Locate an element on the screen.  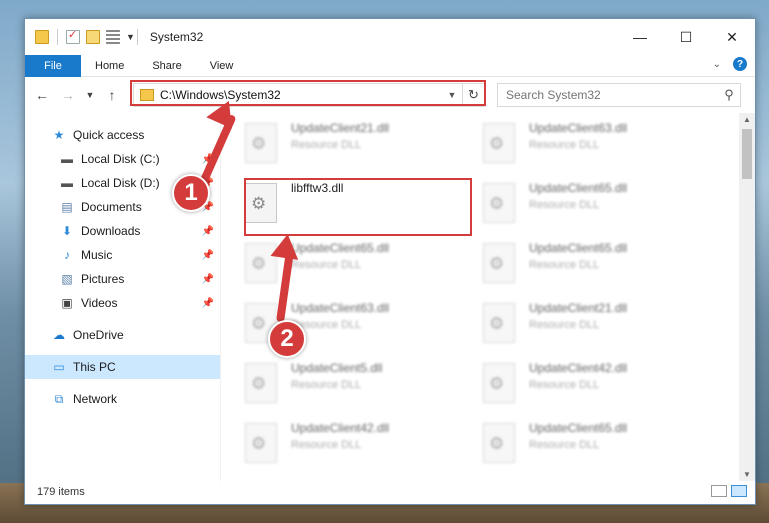
forward-button: → is located at coordinates (68, 95).